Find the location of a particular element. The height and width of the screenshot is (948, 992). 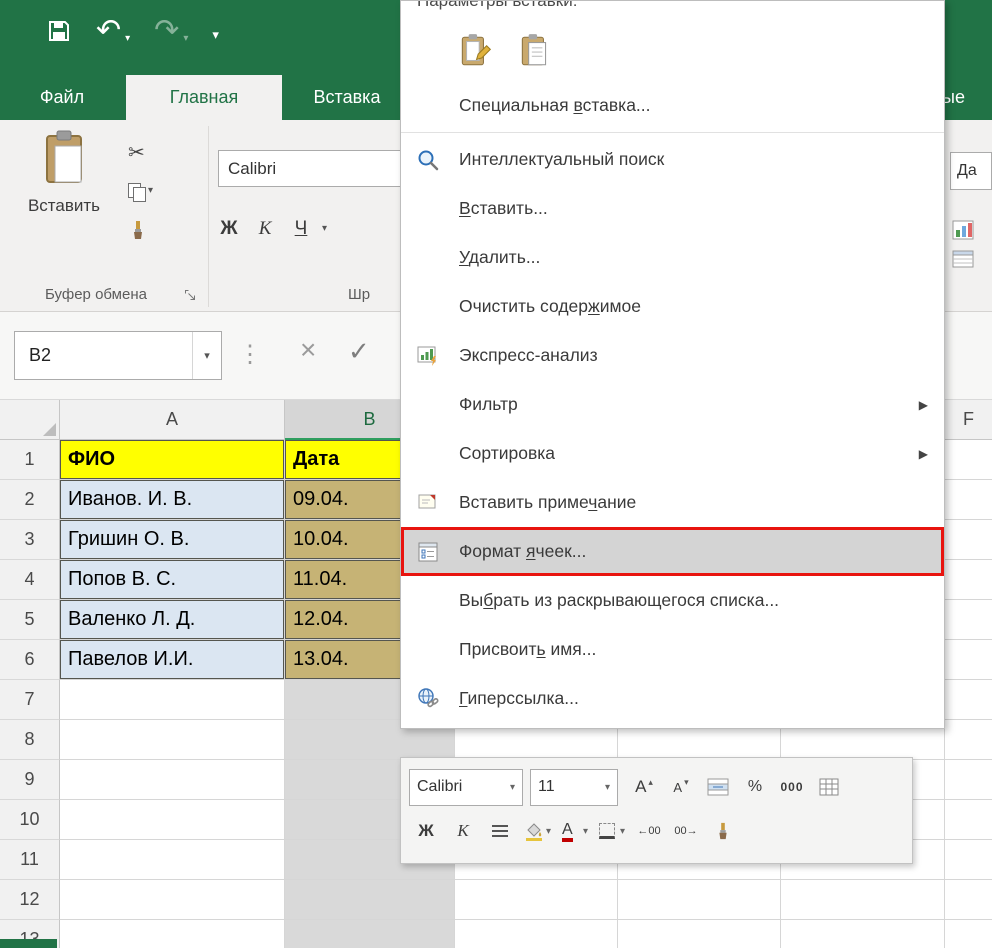

mini-italic-button: К is located at coordinates (463, 831).